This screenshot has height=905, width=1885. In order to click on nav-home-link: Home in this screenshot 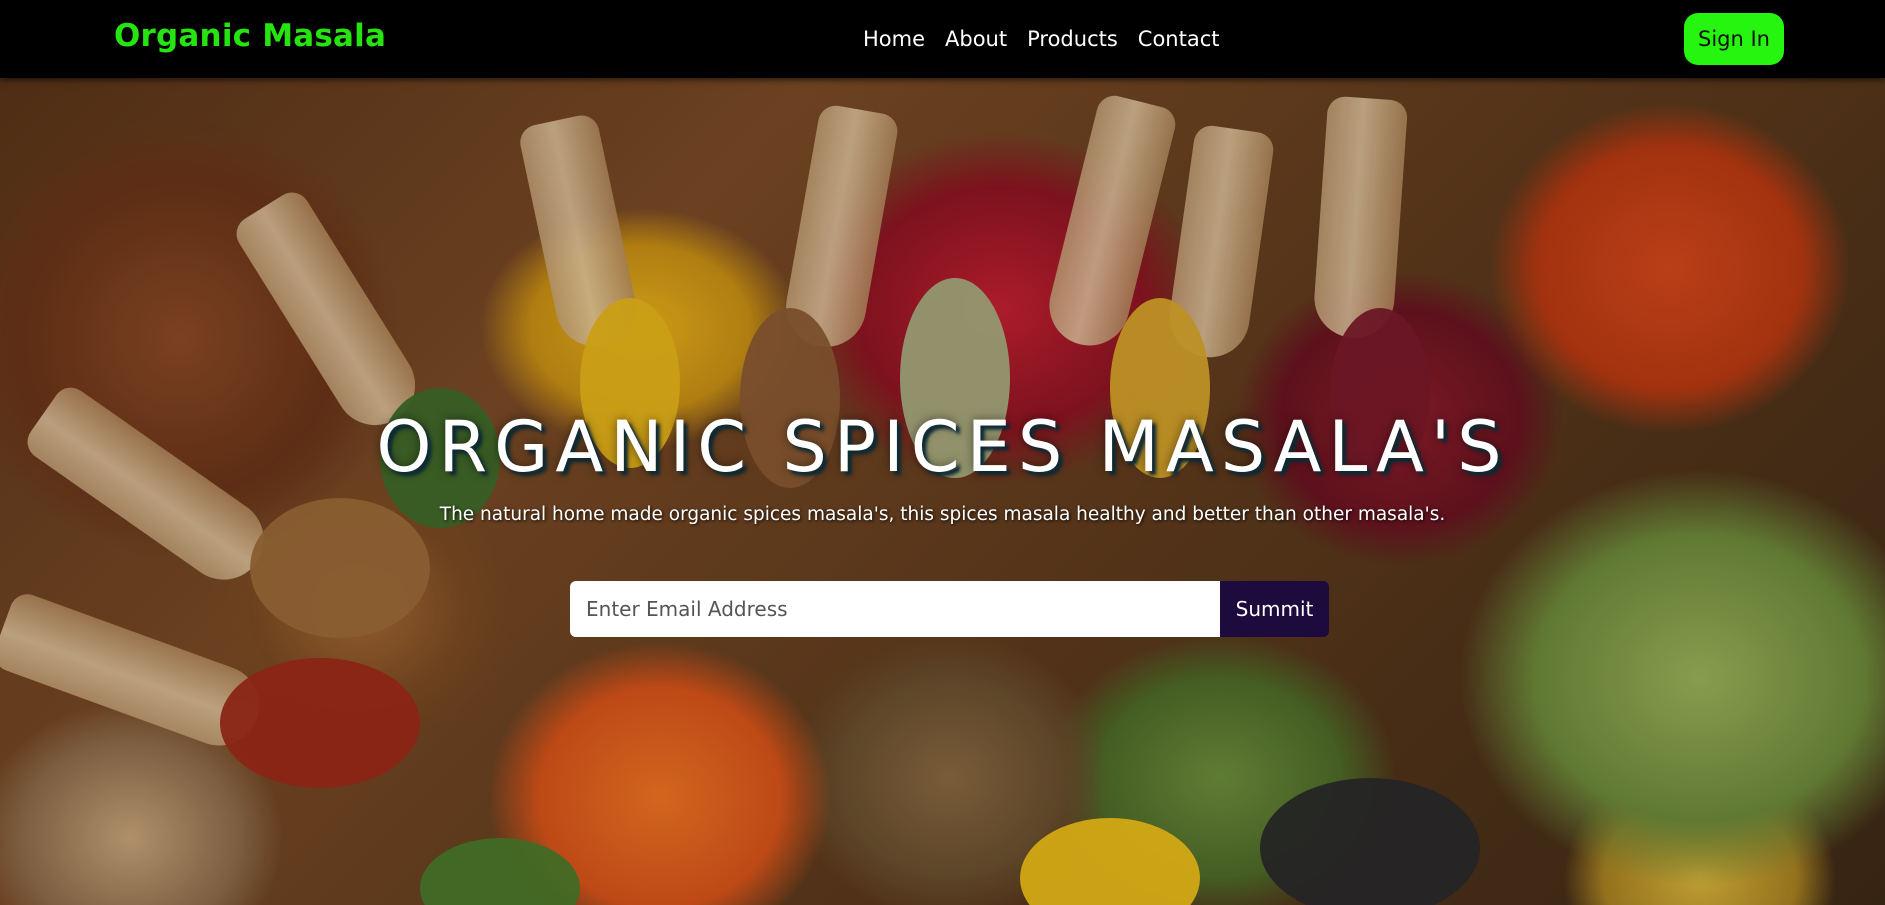, I will do `click(894, 39)`.